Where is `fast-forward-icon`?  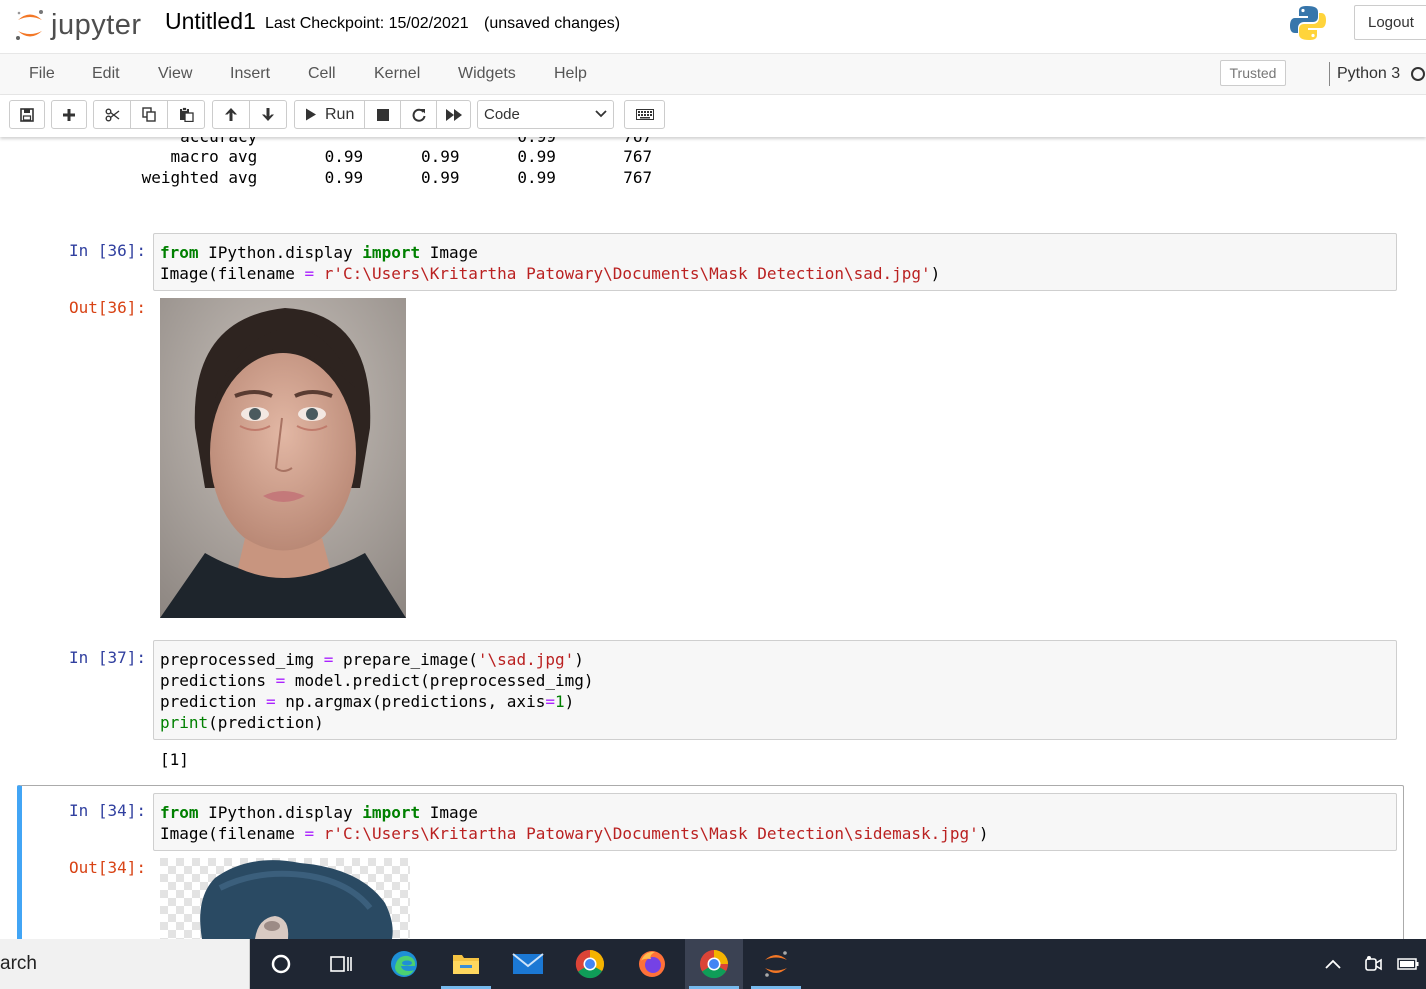
fast-forward-icon is located at coordinates (453, 114).